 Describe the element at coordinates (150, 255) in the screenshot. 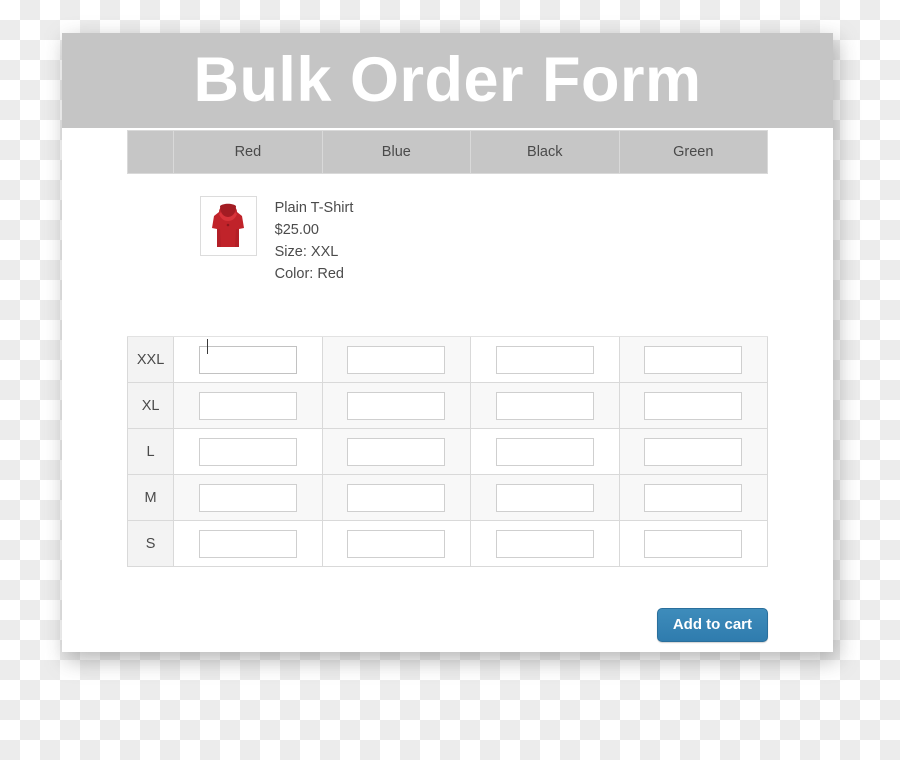

I see `product-row-spacer` at that location.